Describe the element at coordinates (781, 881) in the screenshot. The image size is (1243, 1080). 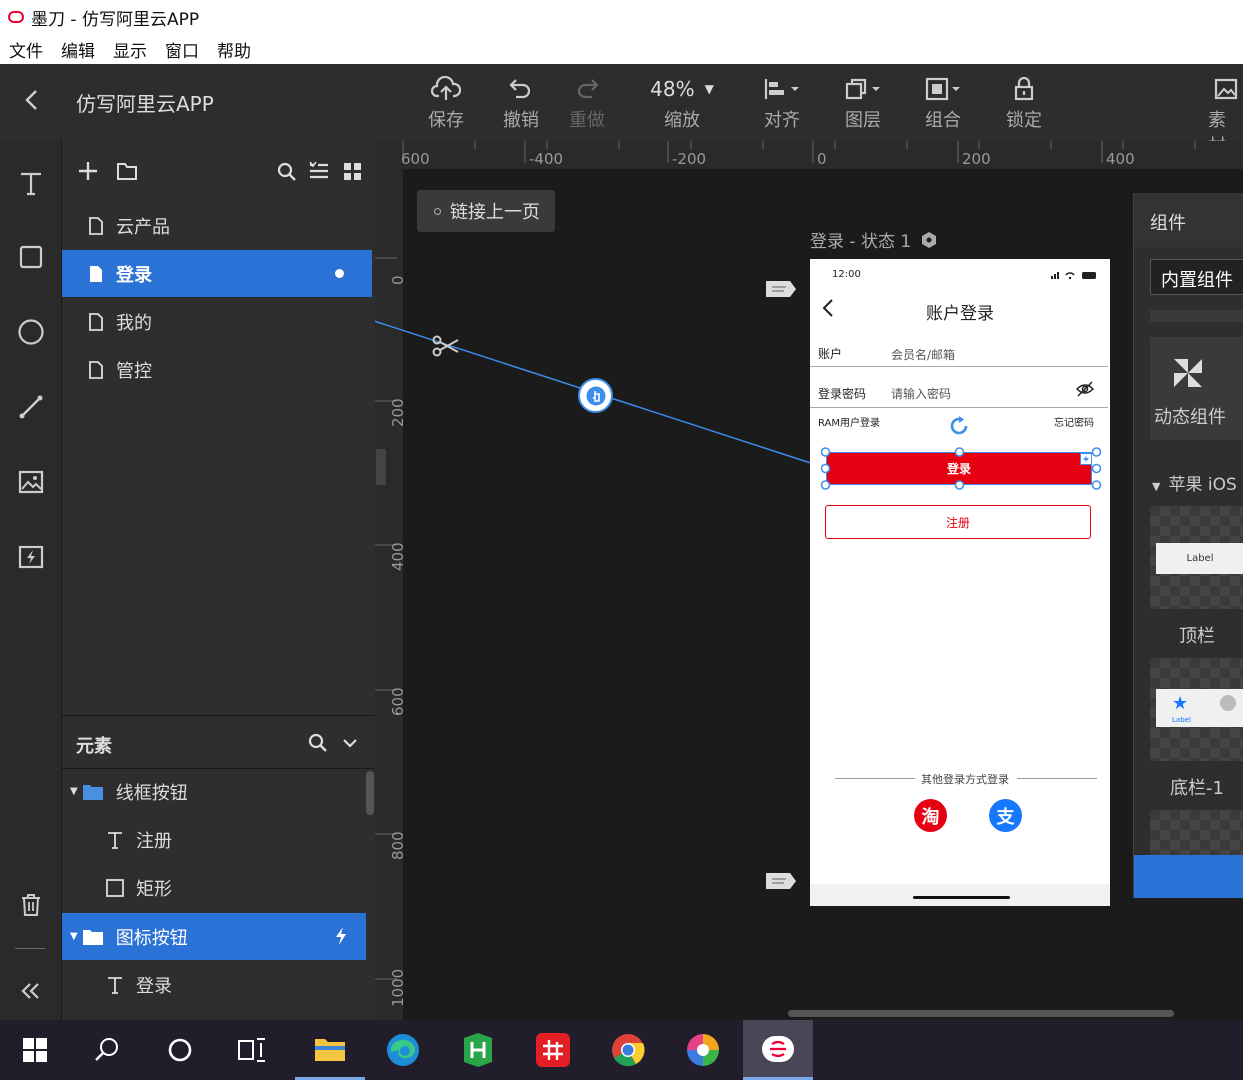
I see `page-tag-marker` at that location.